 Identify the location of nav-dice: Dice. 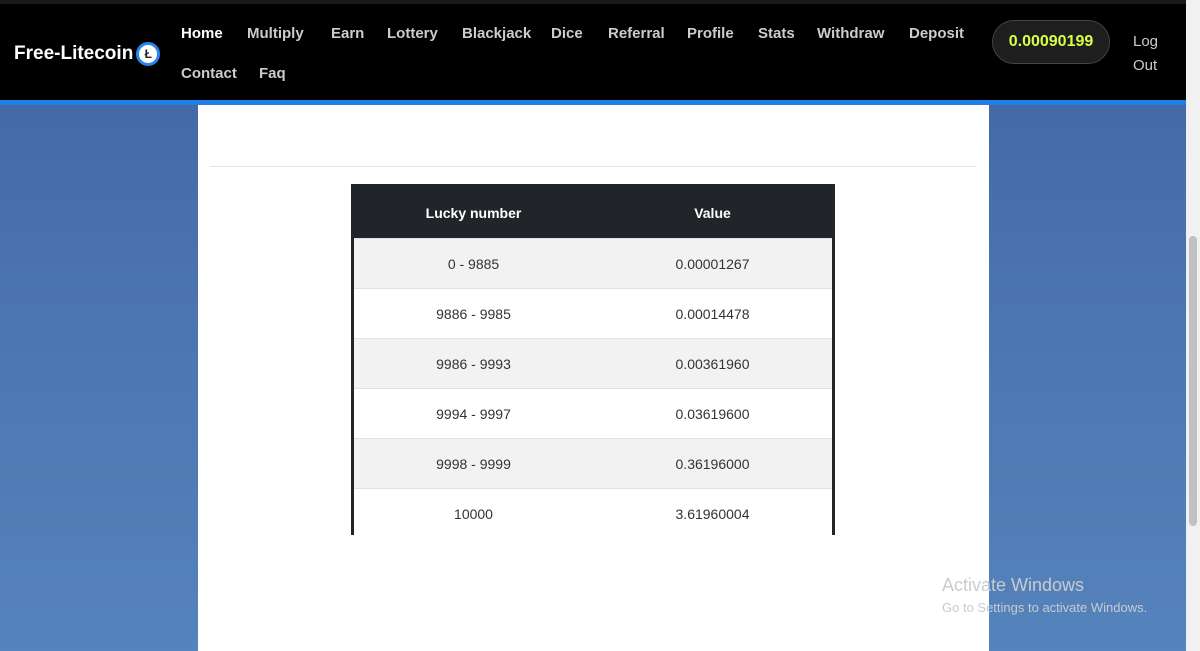
(567, 33).